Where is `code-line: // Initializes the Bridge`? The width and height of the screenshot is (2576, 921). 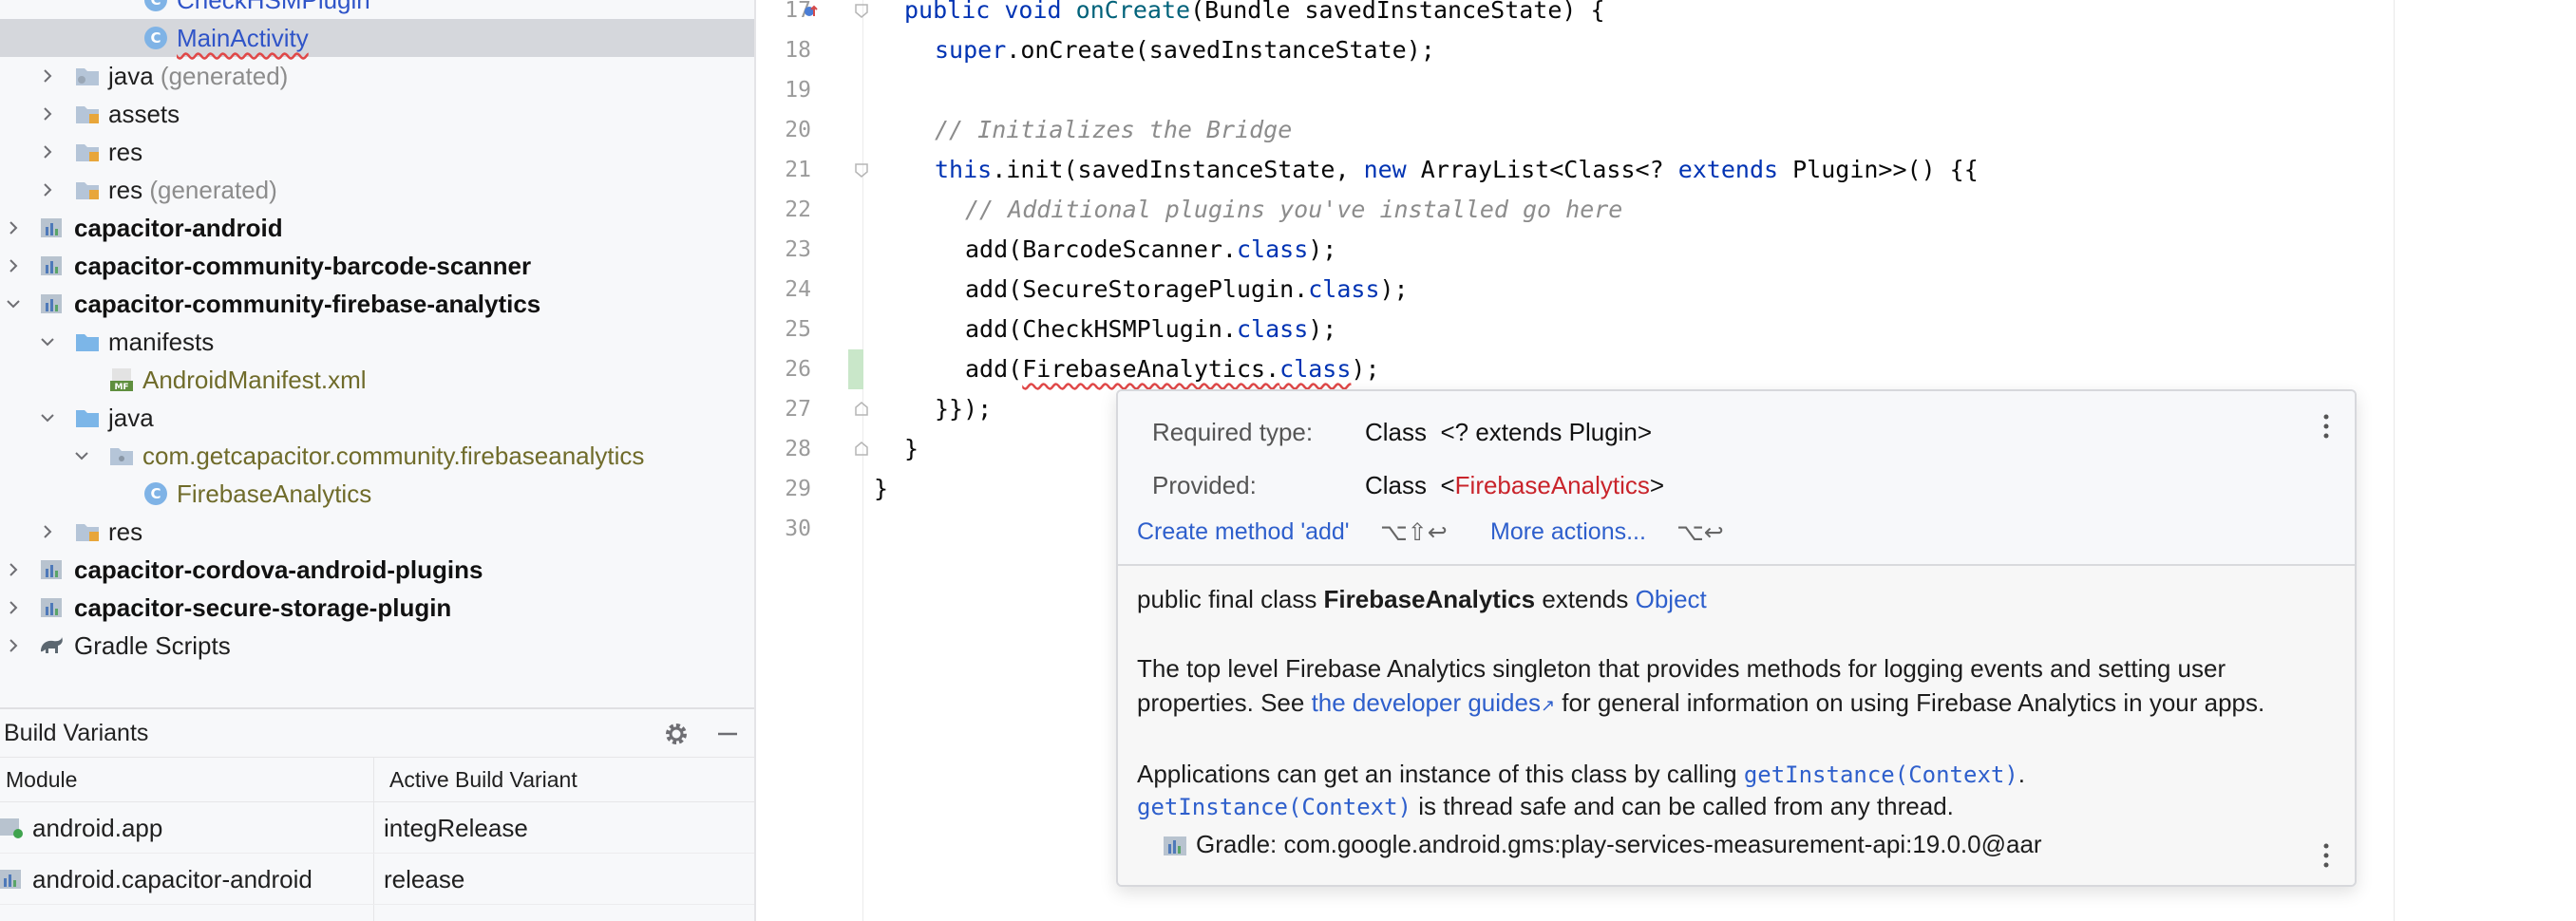 code-line: // Initializes the Bridge is located at coordinates (1755, 130).